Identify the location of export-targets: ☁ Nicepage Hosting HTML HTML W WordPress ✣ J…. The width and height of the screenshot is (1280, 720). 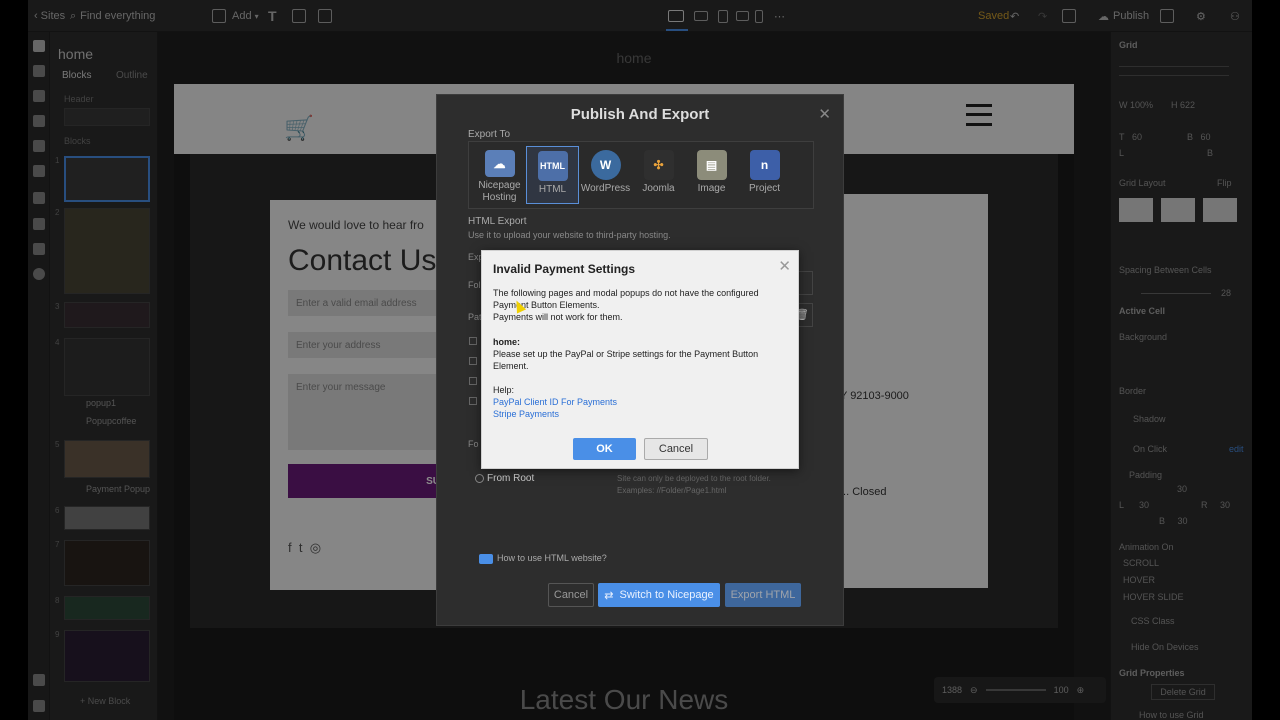
(641, 175).